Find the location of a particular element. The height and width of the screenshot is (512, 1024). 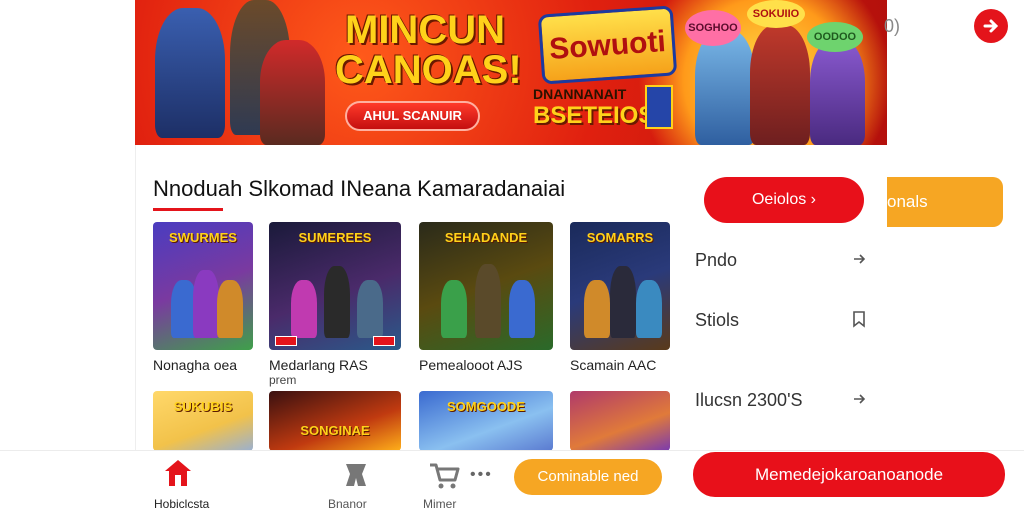

bookmark-icon is located at coordinates (859, 321).